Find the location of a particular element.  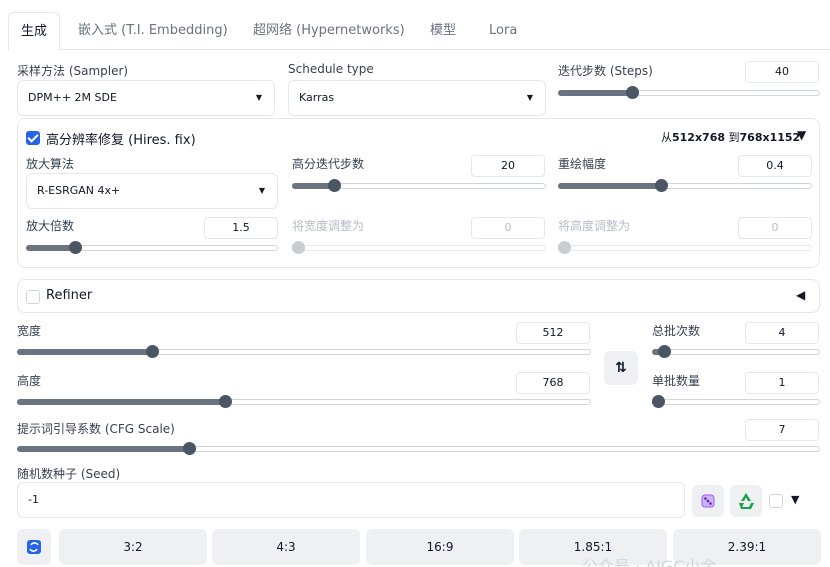

refresh-icon is located at coordinates (34, 547).